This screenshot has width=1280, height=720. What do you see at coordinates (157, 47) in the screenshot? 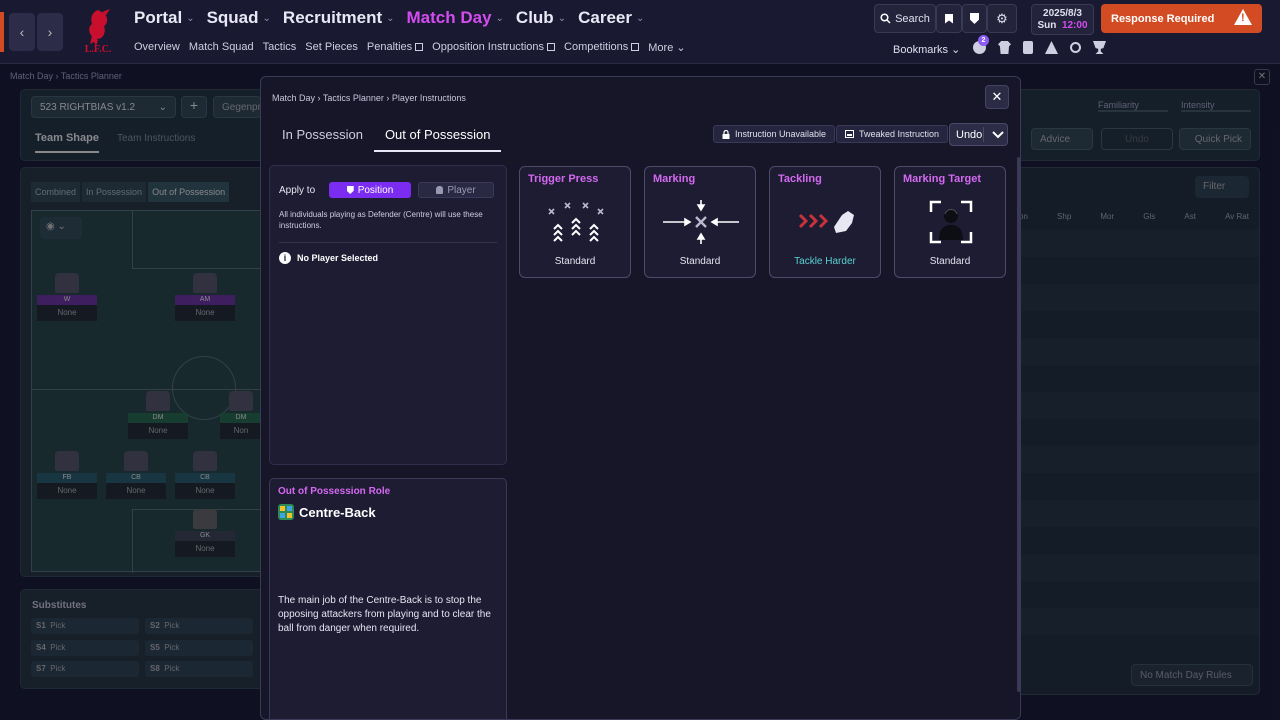
I see `subnav-overview: Overview` at bounding box center [157, 47].